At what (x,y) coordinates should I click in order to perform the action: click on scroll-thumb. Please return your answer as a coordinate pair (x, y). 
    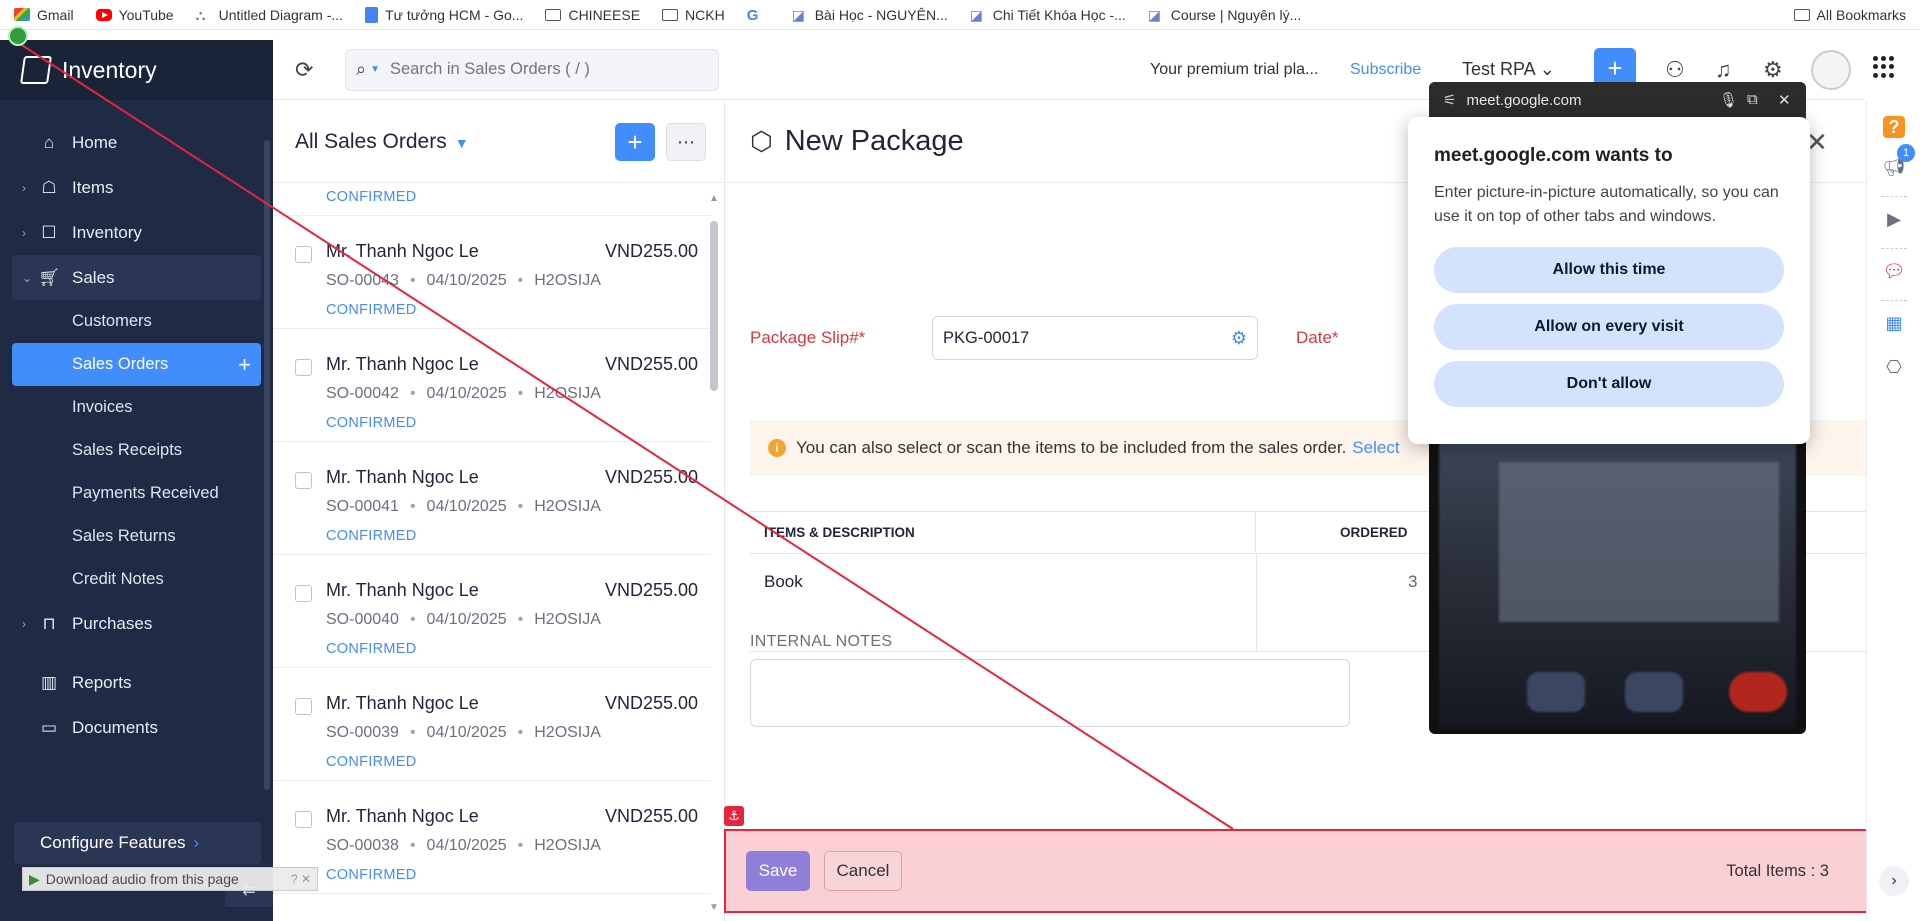
    Looking at the image, I should click on (714, 306).